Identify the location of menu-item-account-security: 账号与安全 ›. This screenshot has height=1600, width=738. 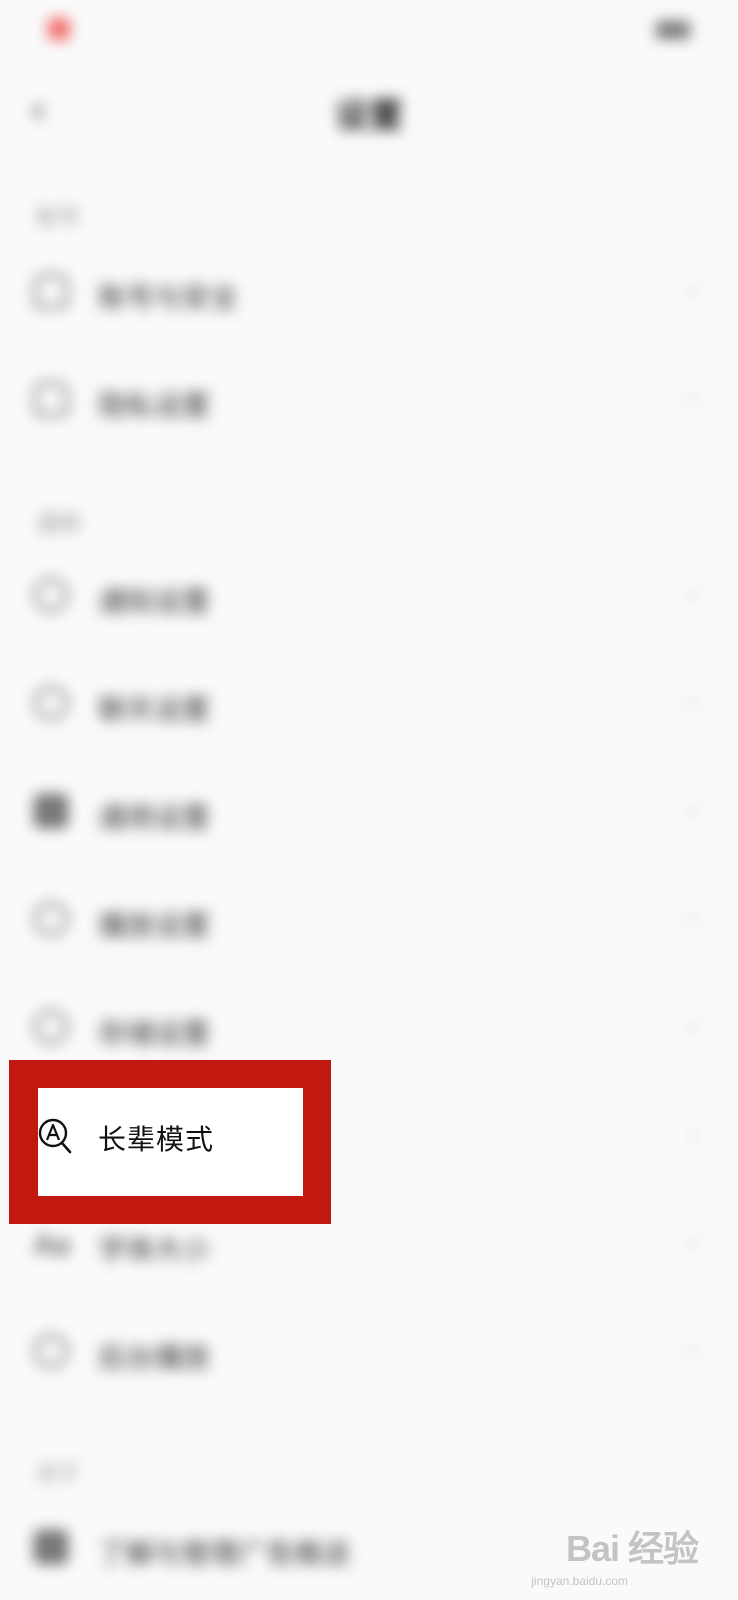
(369, 293).